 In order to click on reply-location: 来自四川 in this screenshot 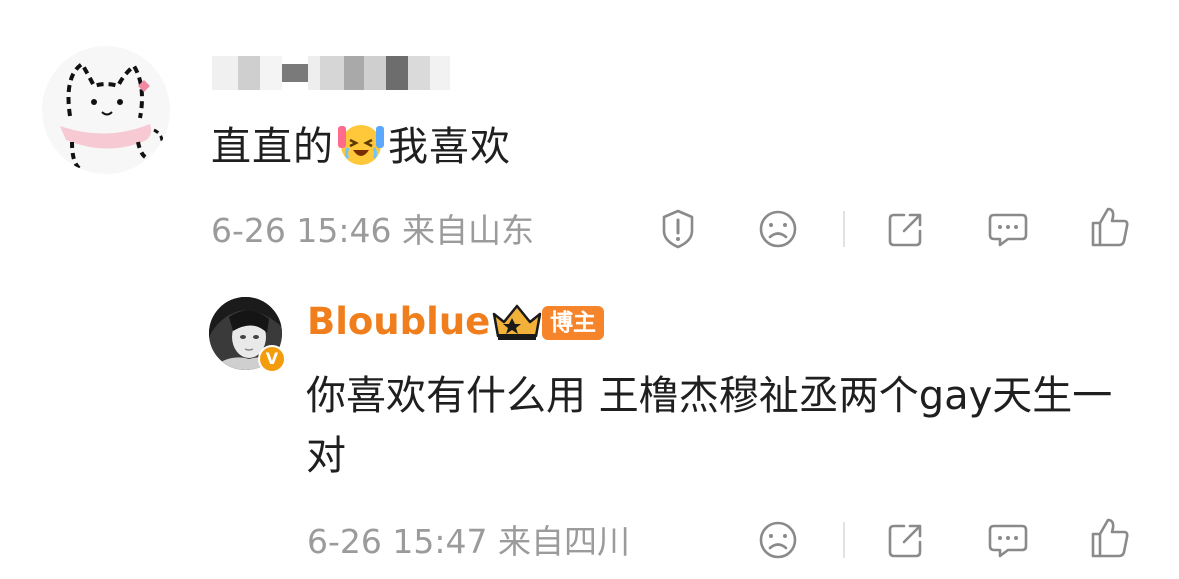, I will do `click(564, 541)`.